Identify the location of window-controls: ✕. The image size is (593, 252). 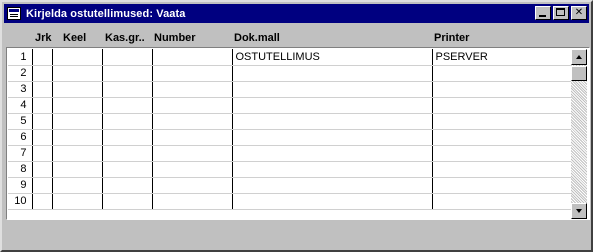
(560, 13).